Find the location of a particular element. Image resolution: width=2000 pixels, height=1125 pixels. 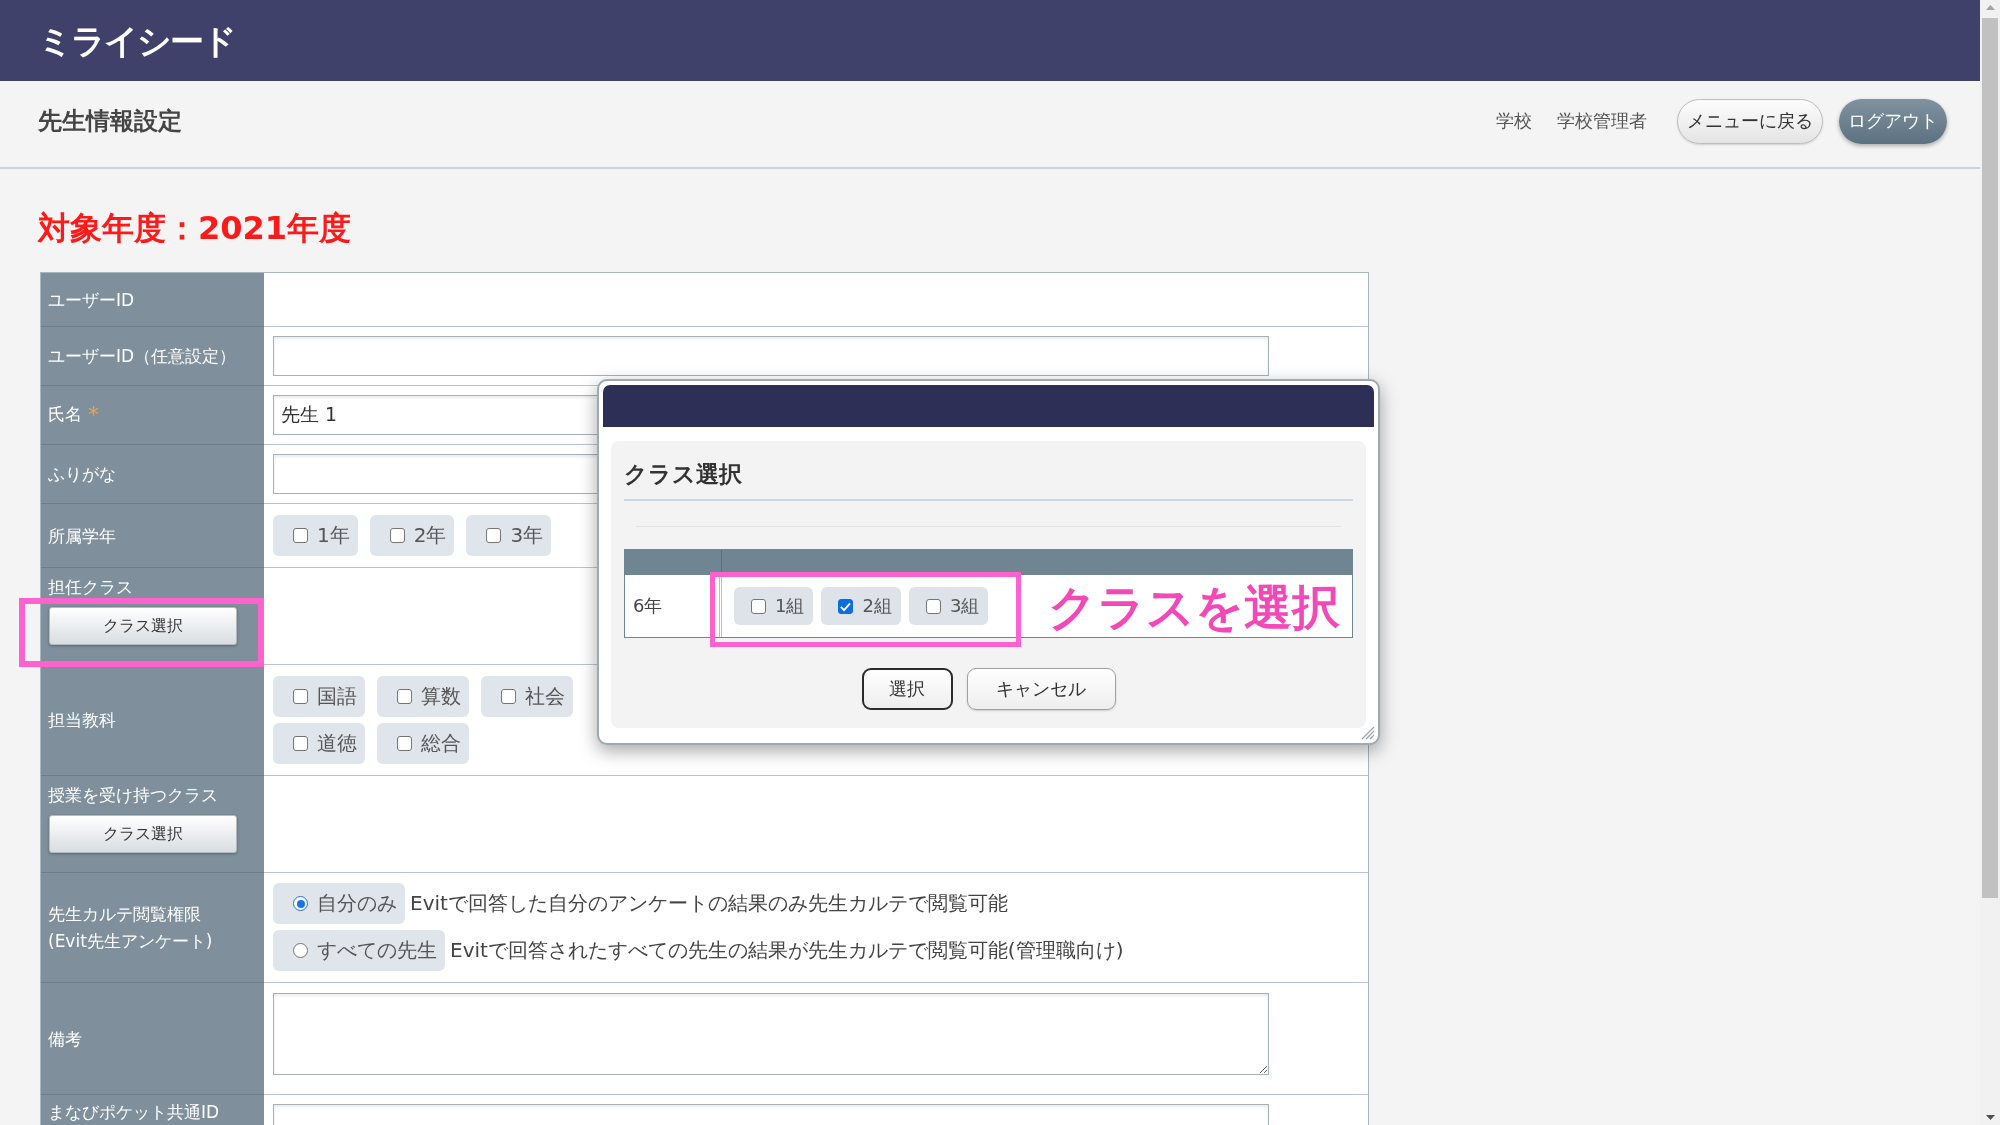

resize-grip-icon is located at coordinates (1368, 733).